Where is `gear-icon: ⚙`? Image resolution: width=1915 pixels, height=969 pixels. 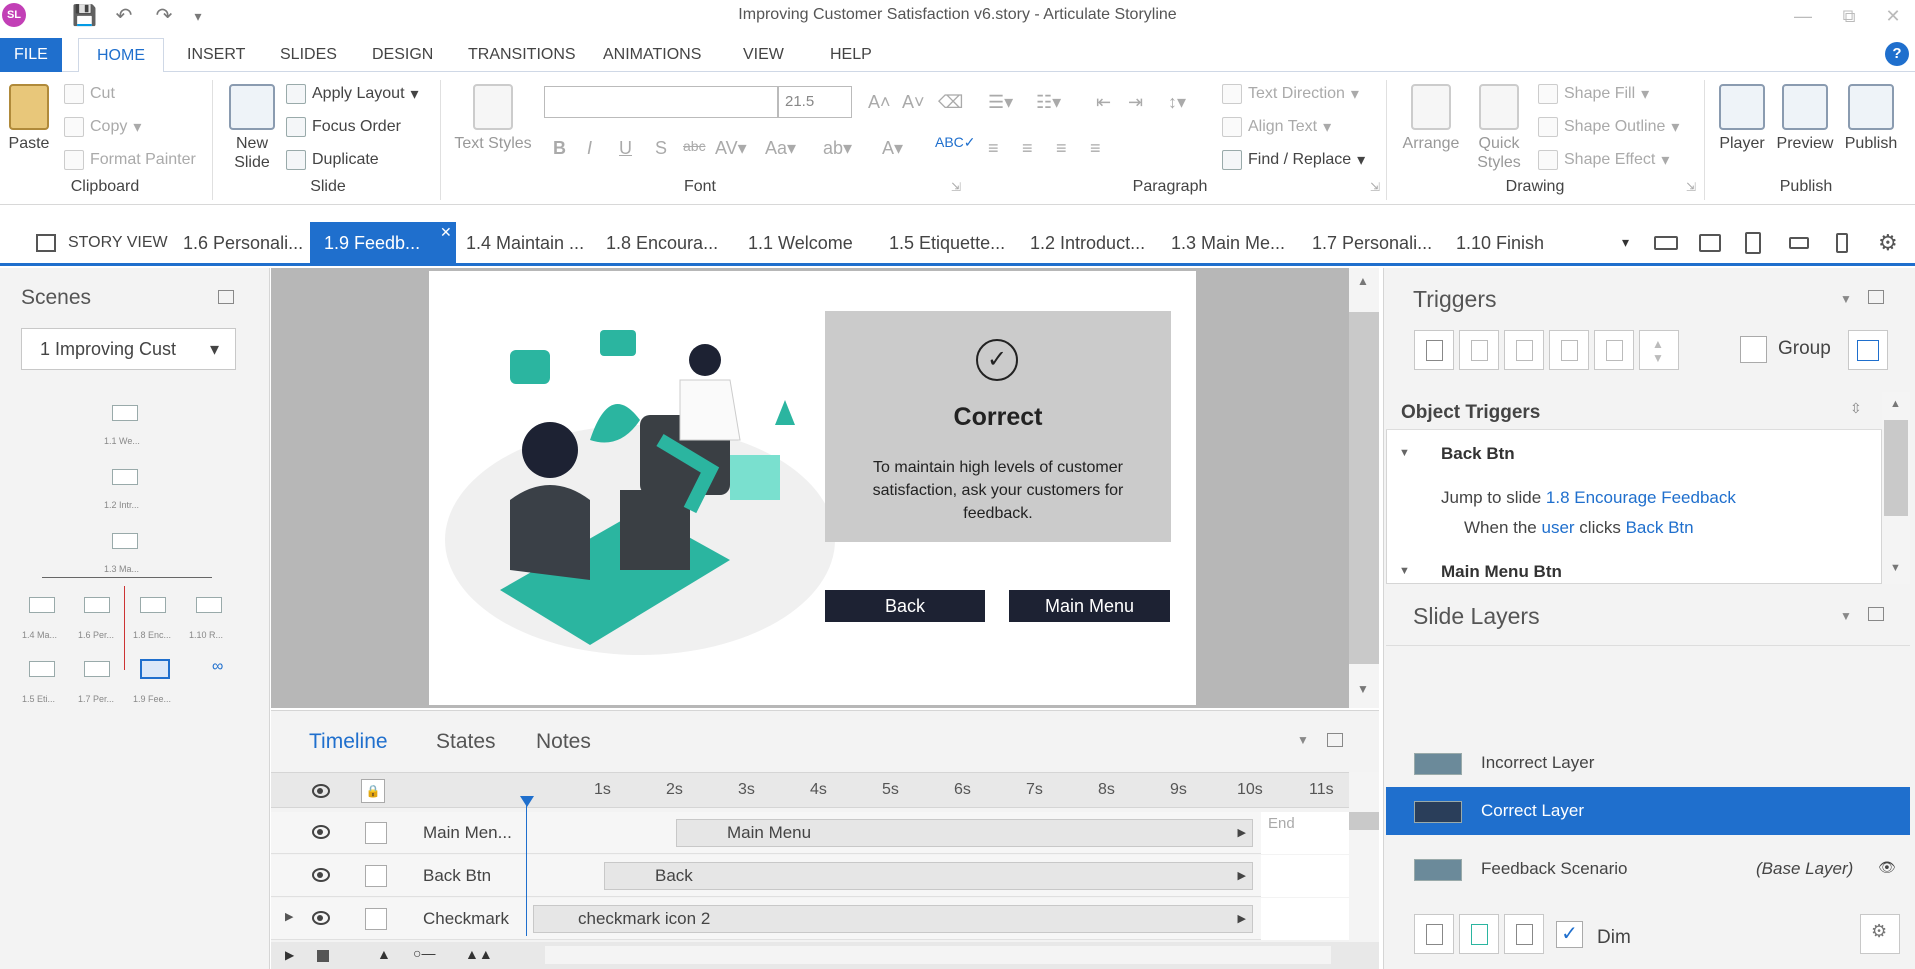
gear-icon: ⚙ is located at coordinates (1888, 243).